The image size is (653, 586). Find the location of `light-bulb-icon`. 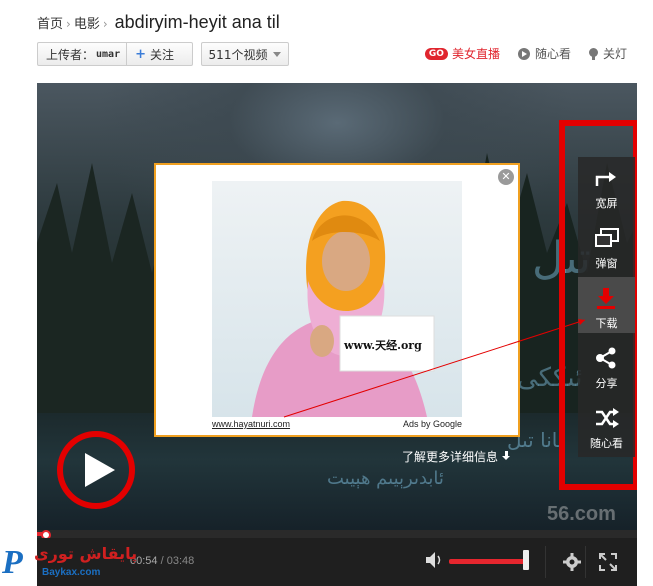

light-bulb-icon is located at coordinates (593, 53).